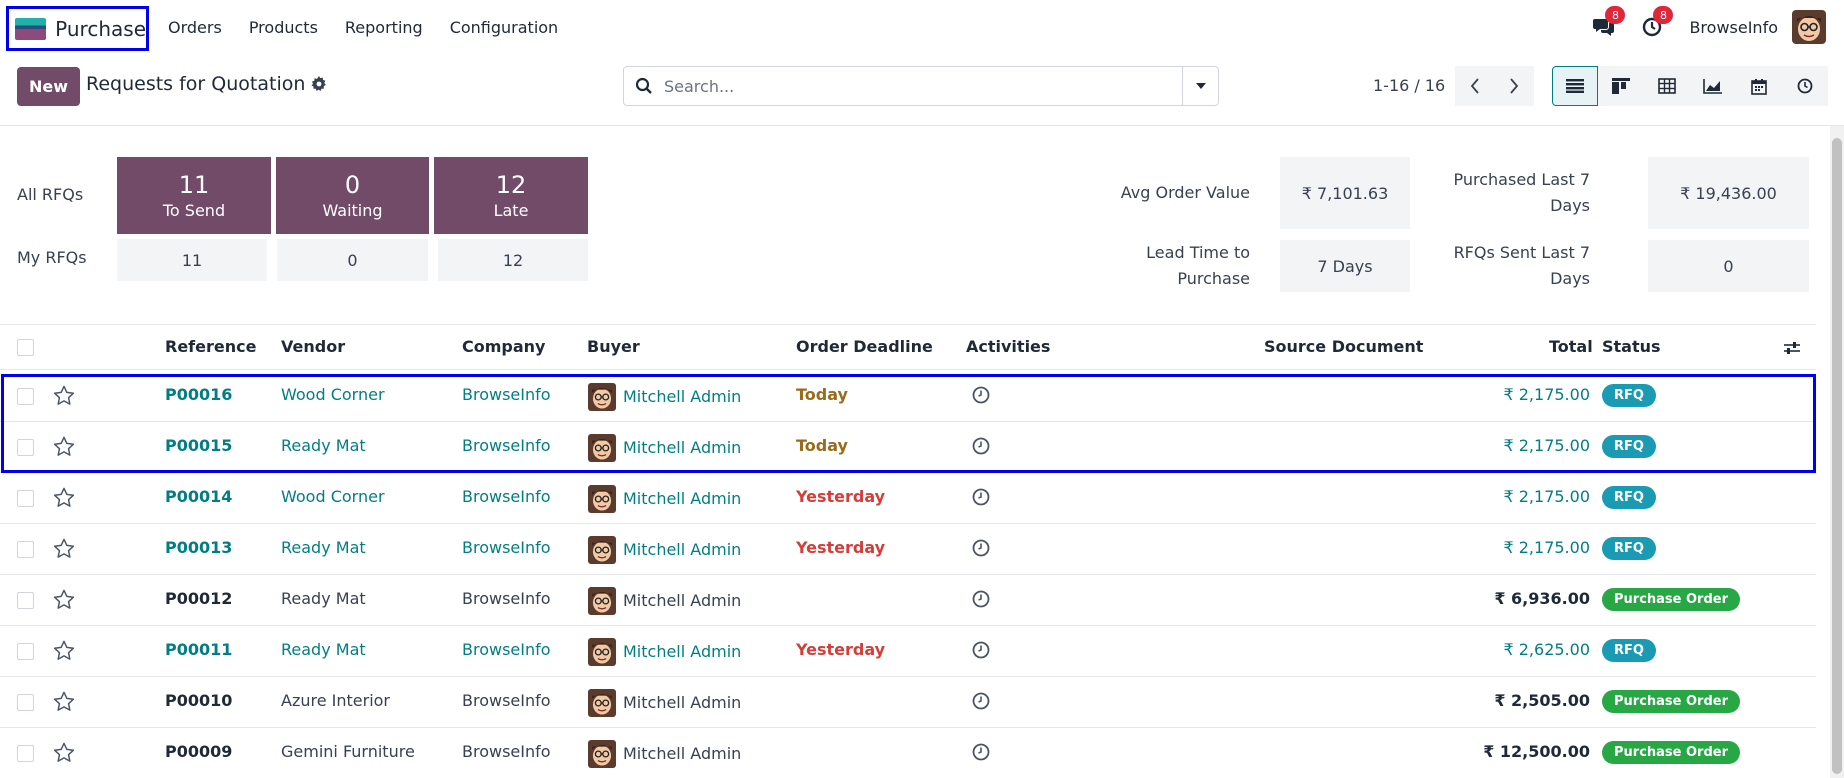 The height and width of the screenshot is (778, 1844). What do you see at coordinates (1713, 86) in the screenshot?
I see `graph-view-button` at bounding box center [1713, 86].